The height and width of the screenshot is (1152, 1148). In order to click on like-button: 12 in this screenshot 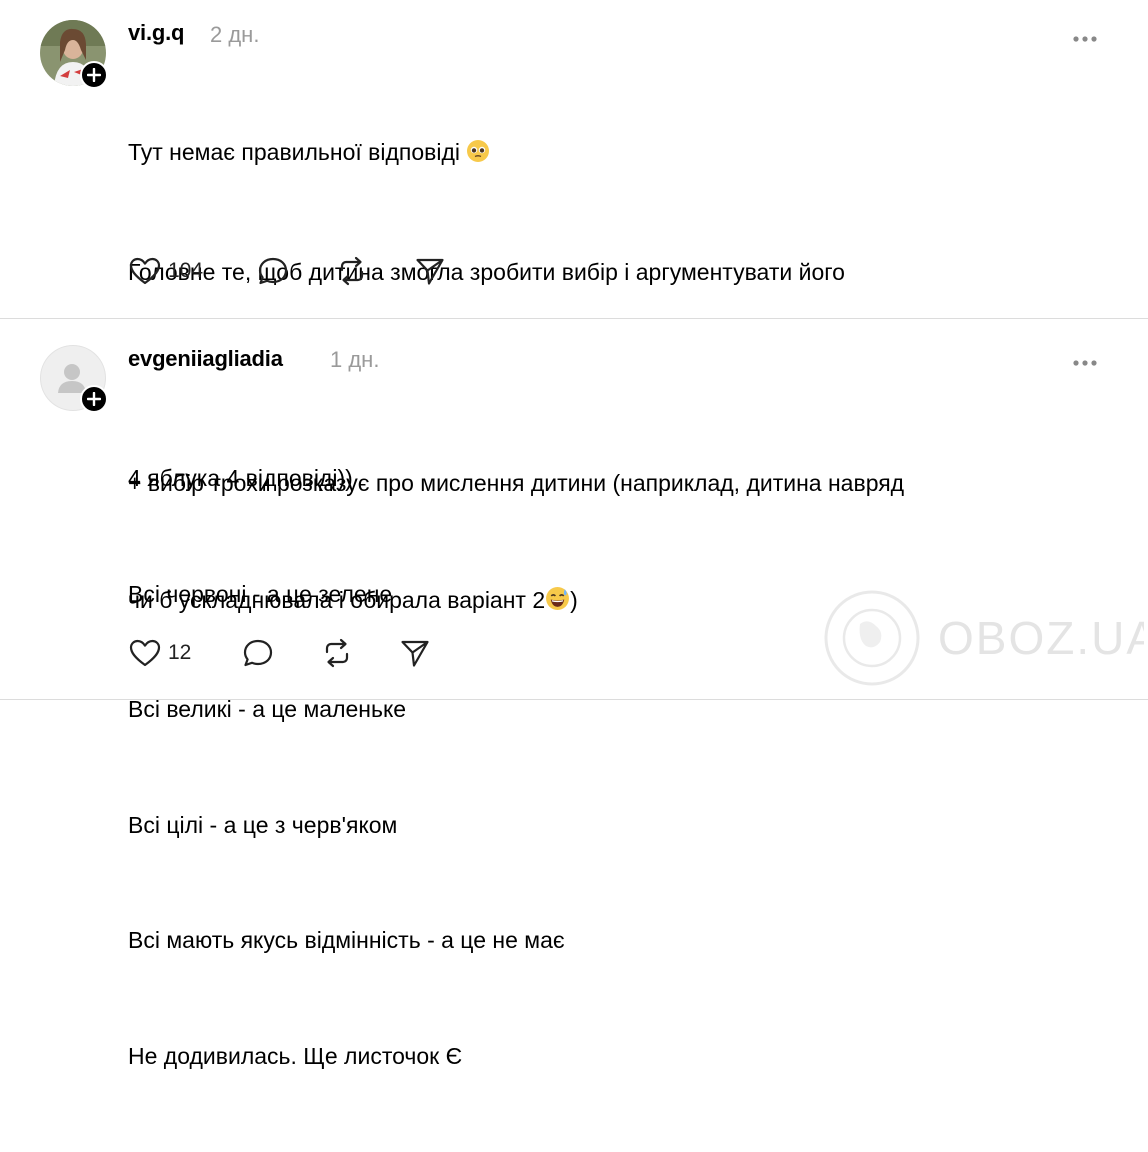, I will do `click(159, 653)`.